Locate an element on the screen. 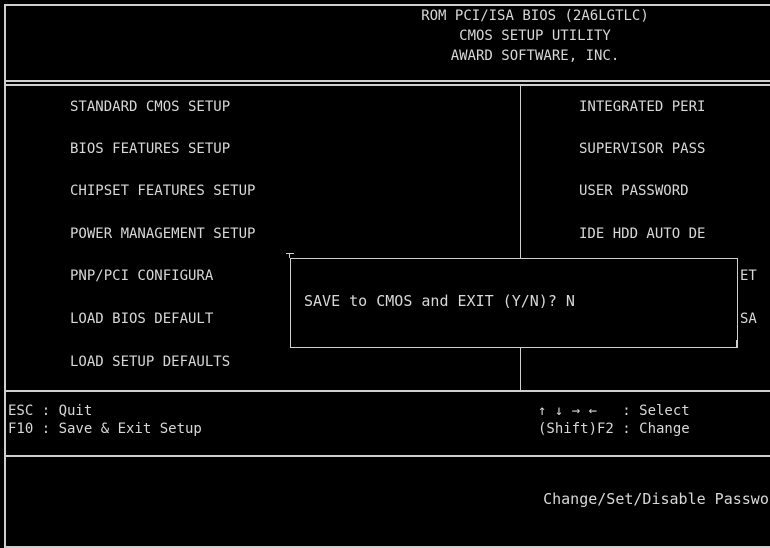  menu-item-ide-hdd-auto-detection: IDE HDD AUTO DE is located at coordinates (642, 234).